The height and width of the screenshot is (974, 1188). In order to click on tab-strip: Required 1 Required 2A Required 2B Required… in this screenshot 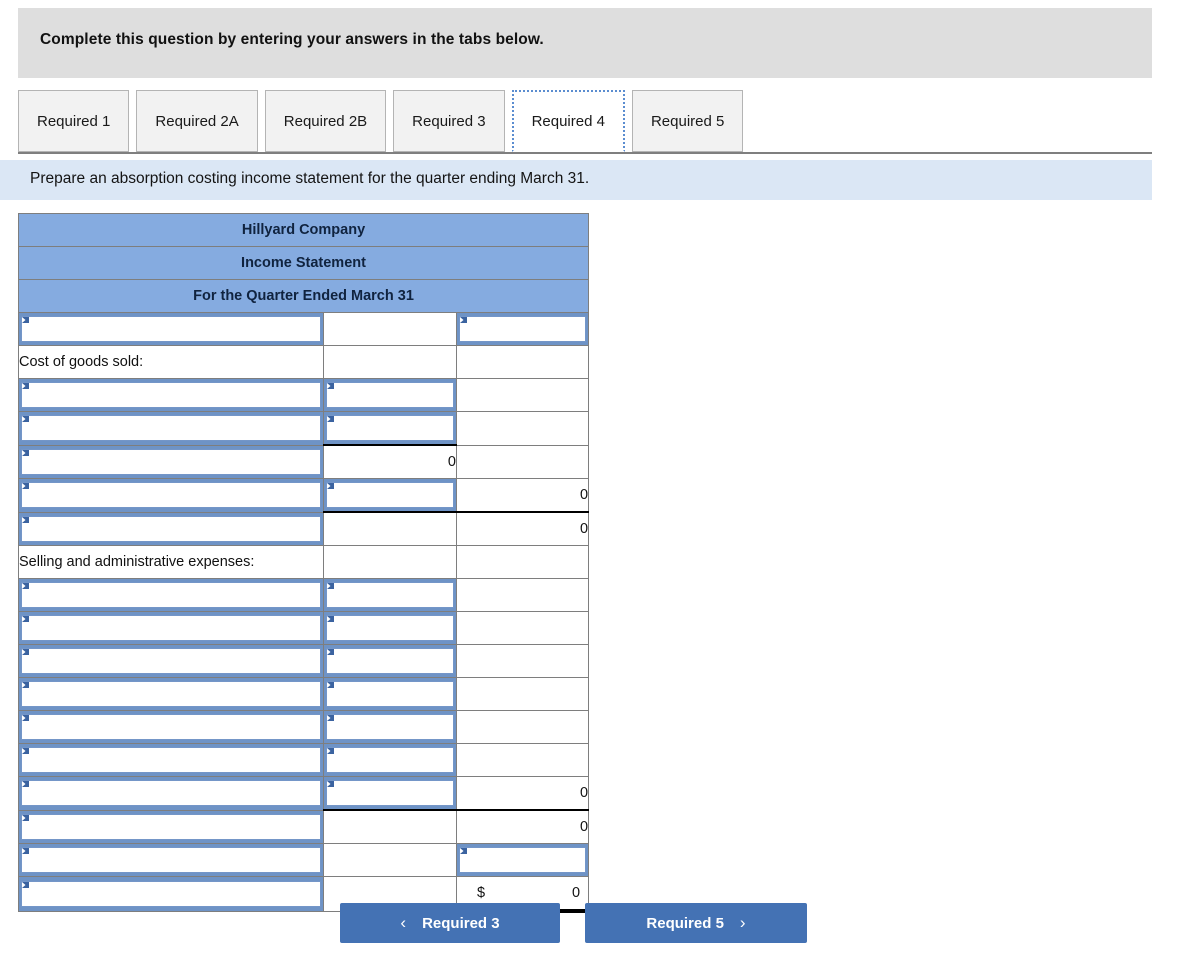, I will do `click(576, 123)`.